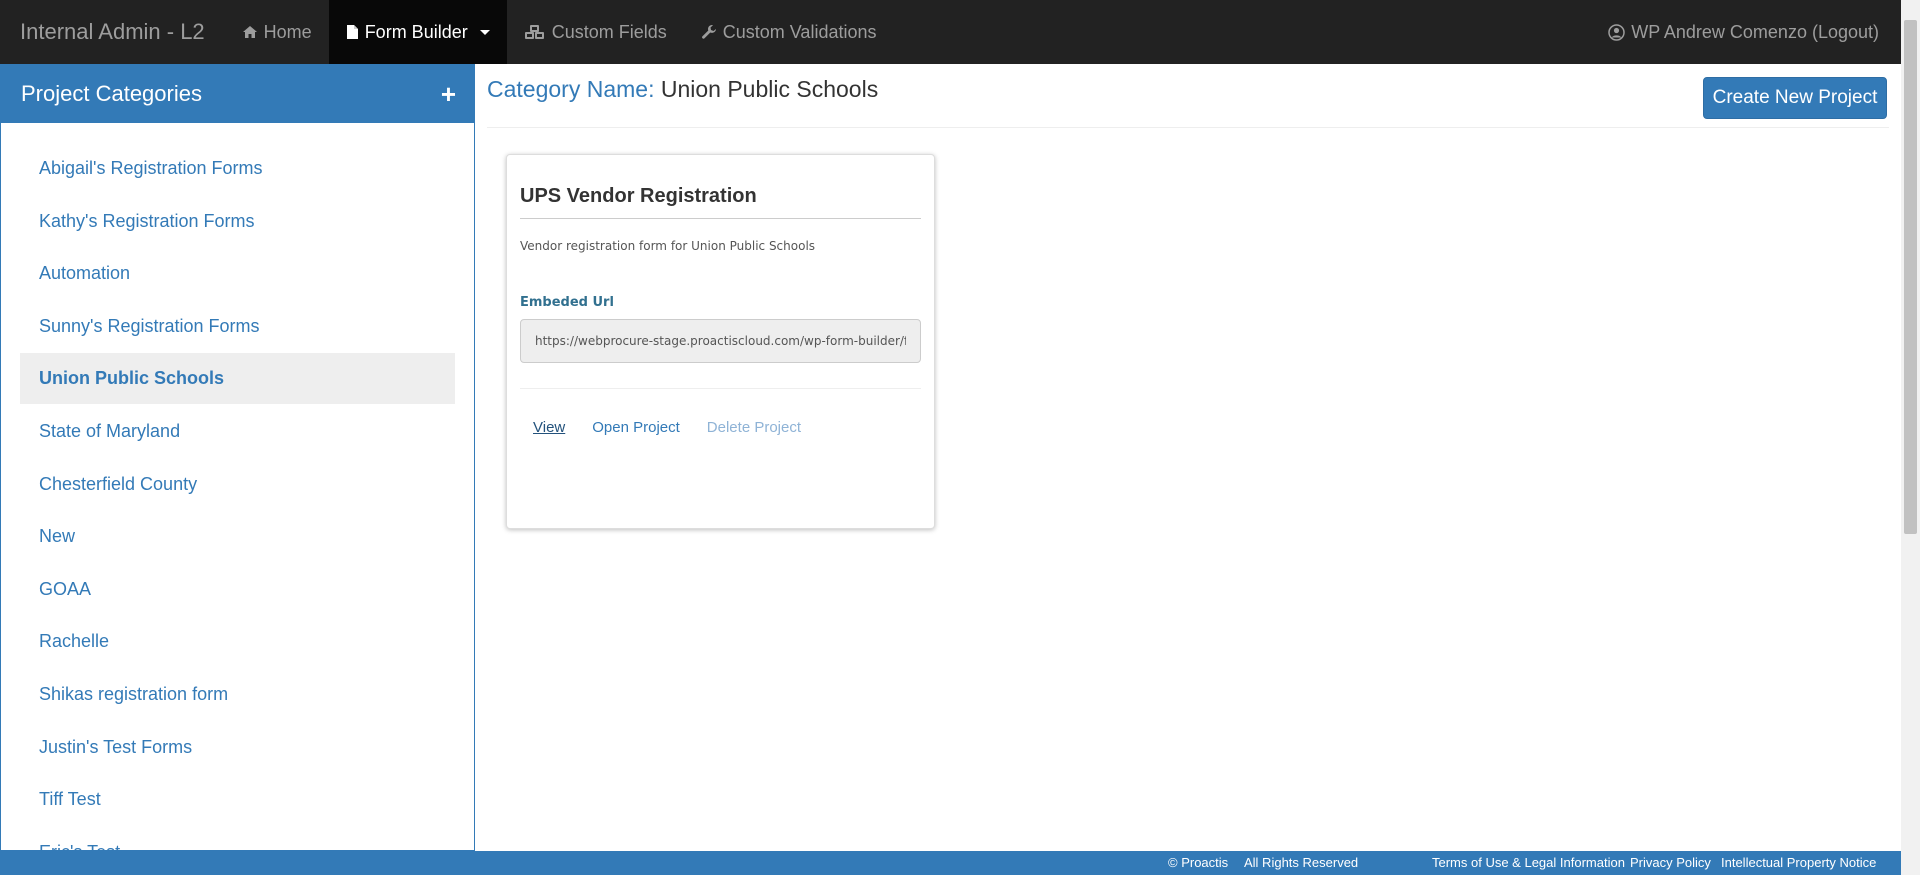 This screenshot has height=875, width=1920. I want to click on file-icon, so click(352, 32).